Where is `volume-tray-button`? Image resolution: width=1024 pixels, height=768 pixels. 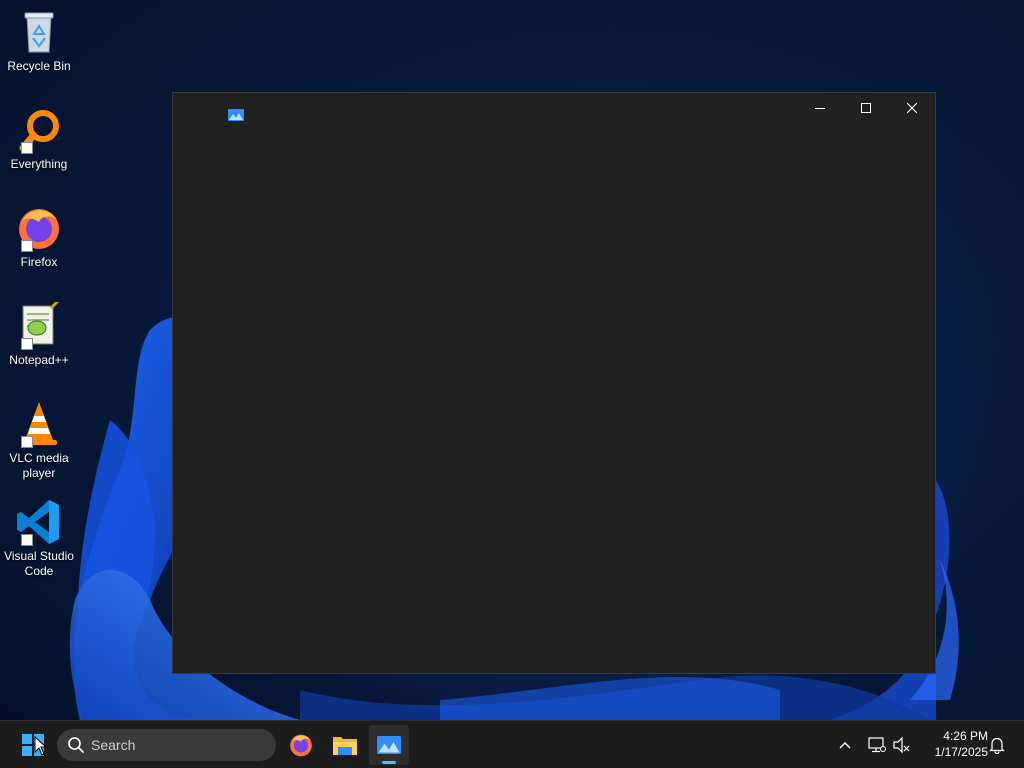 volume-tray-button is located at coordinates (902, 745).